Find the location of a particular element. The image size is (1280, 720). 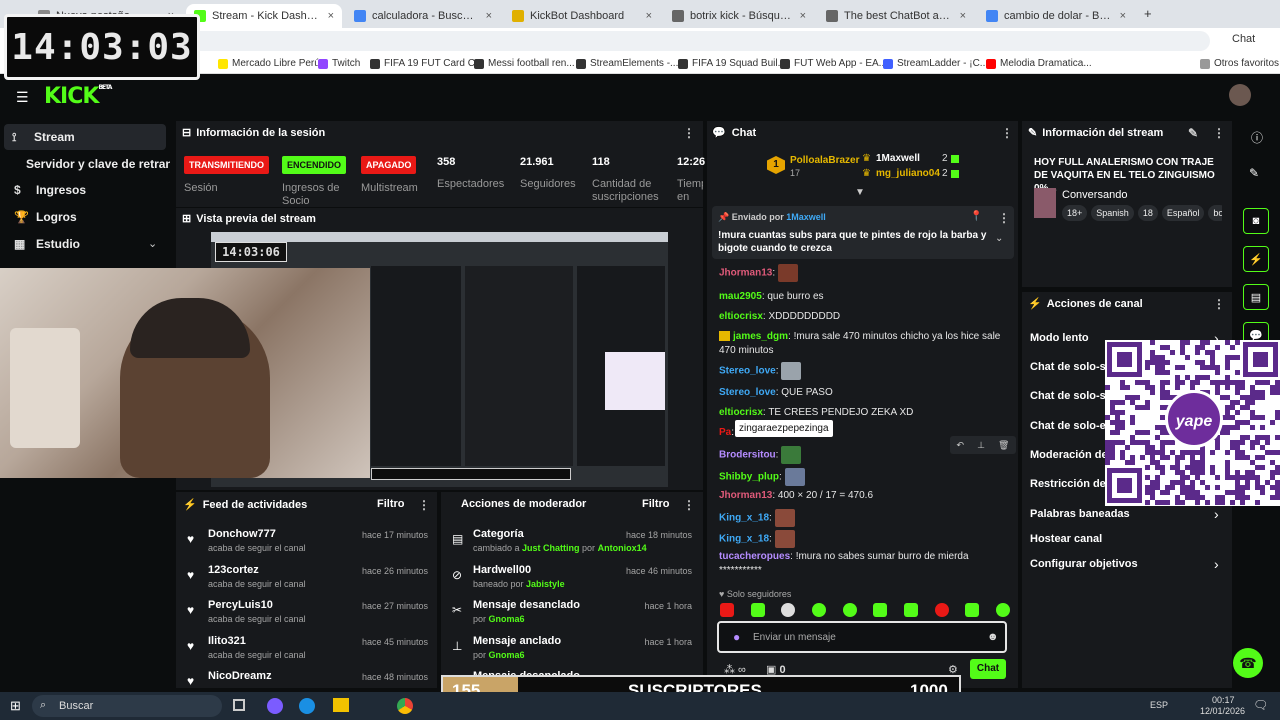

stream-tag: 18 is located at coordinates (1147, 213).